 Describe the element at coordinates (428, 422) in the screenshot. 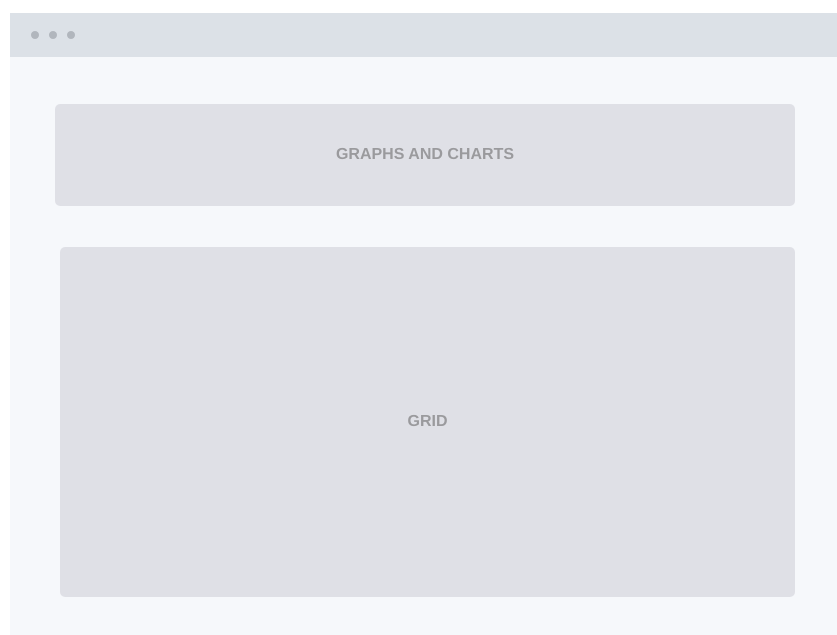

I see `panel-label: GRID` at that location.